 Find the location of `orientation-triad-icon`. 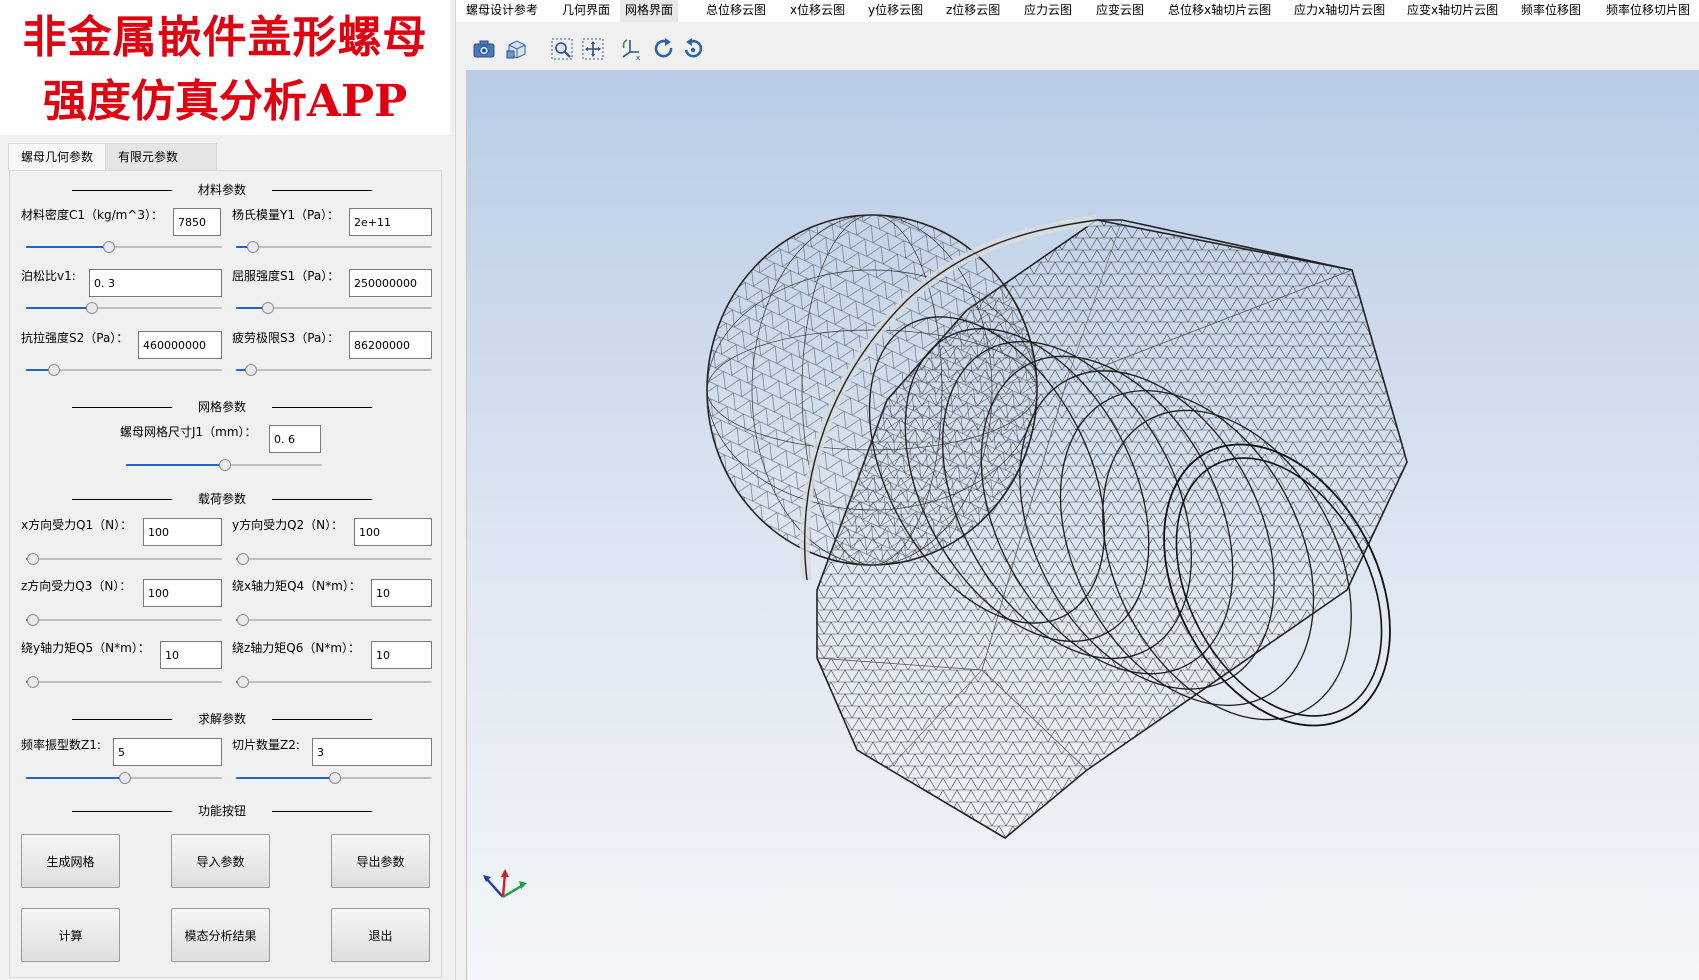

orientation-triad-icon is located at coordinates (505, 884).